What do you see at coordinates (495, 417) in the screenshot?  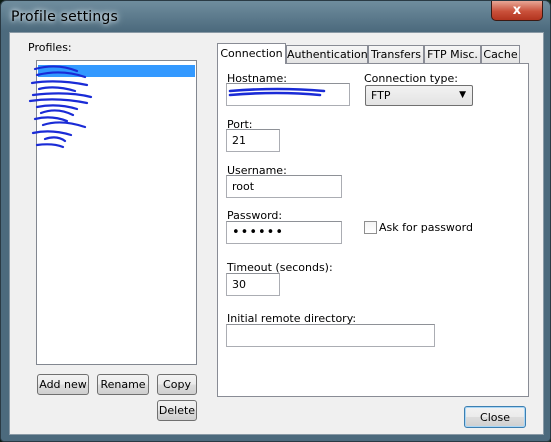 I see `close-button: Close` at bounding box center [495, 417].